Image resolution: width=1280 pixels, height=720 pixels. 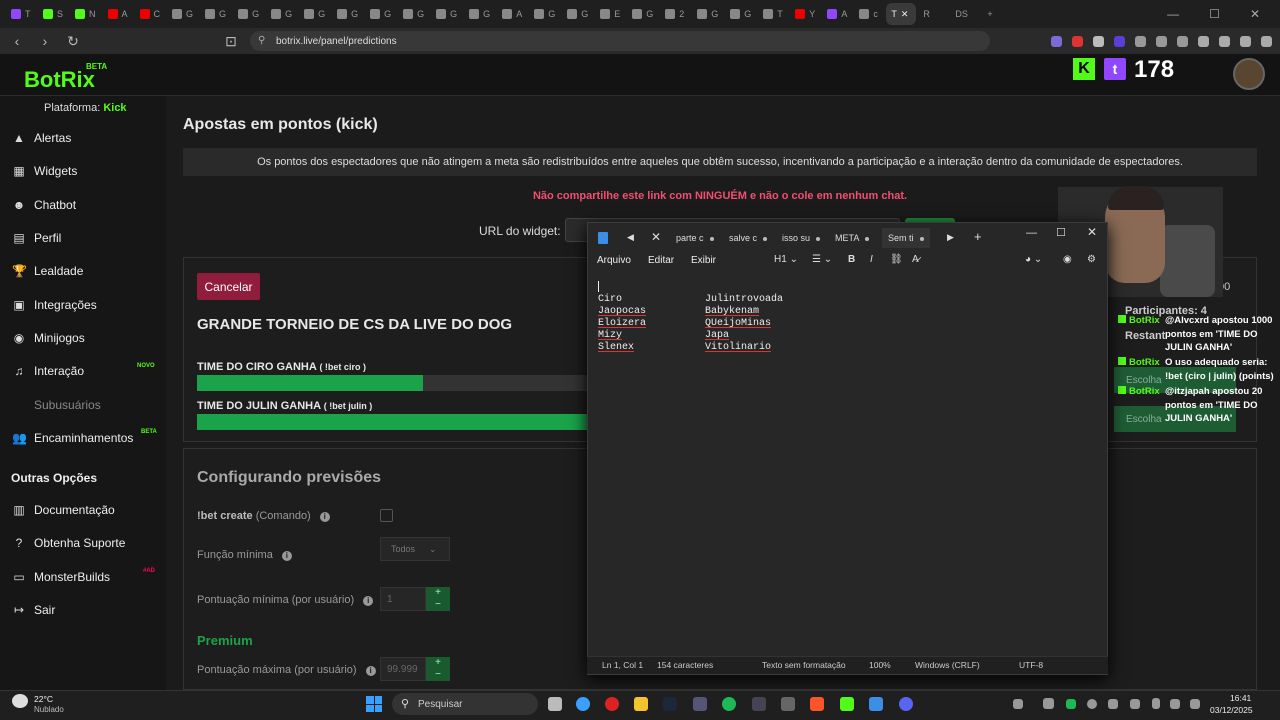 I want to click on max-points-stepper: + −, so click(x=438, y=669).